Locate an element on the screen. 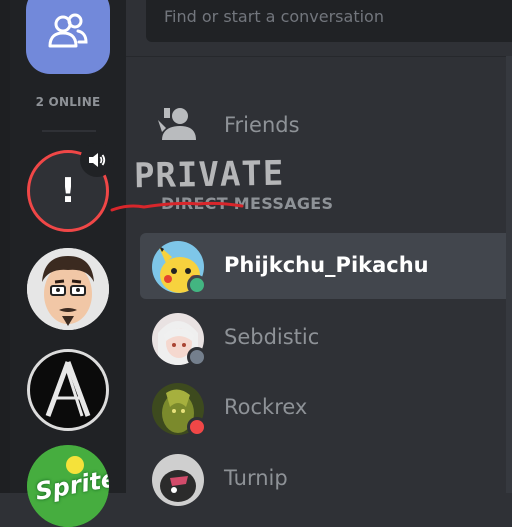 This screenshot has width=512, height=527. scrollbar-track is located at coordinates (509, 274).